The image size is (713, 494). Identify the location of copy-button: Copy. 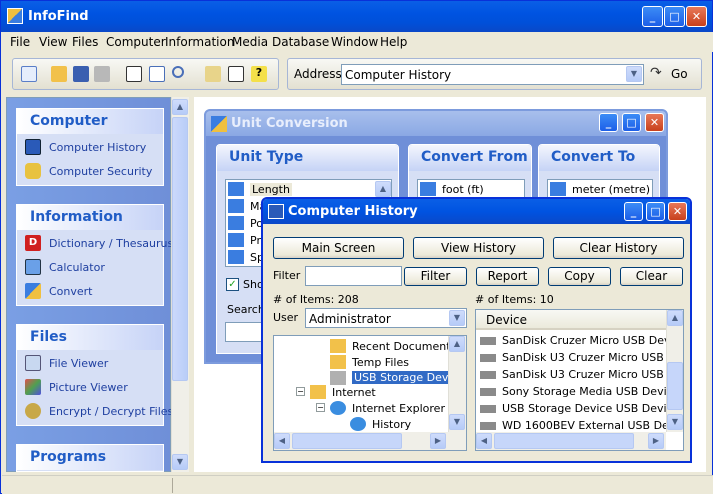
(579, 276).